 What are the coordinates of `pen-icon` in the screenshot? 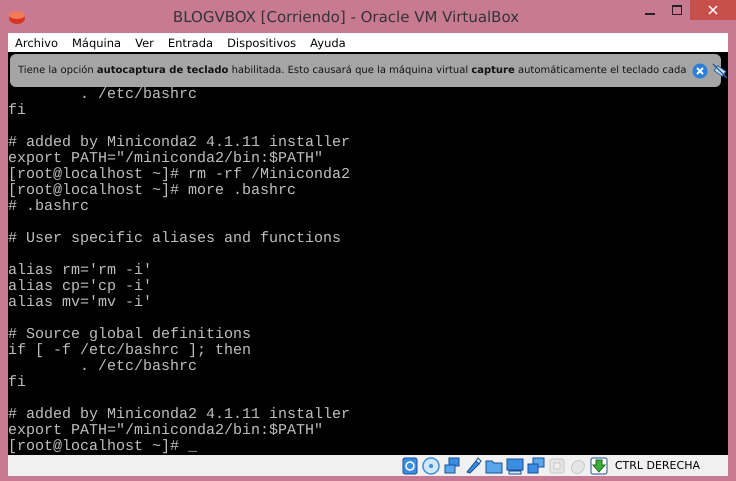 It's located at (473, 465).